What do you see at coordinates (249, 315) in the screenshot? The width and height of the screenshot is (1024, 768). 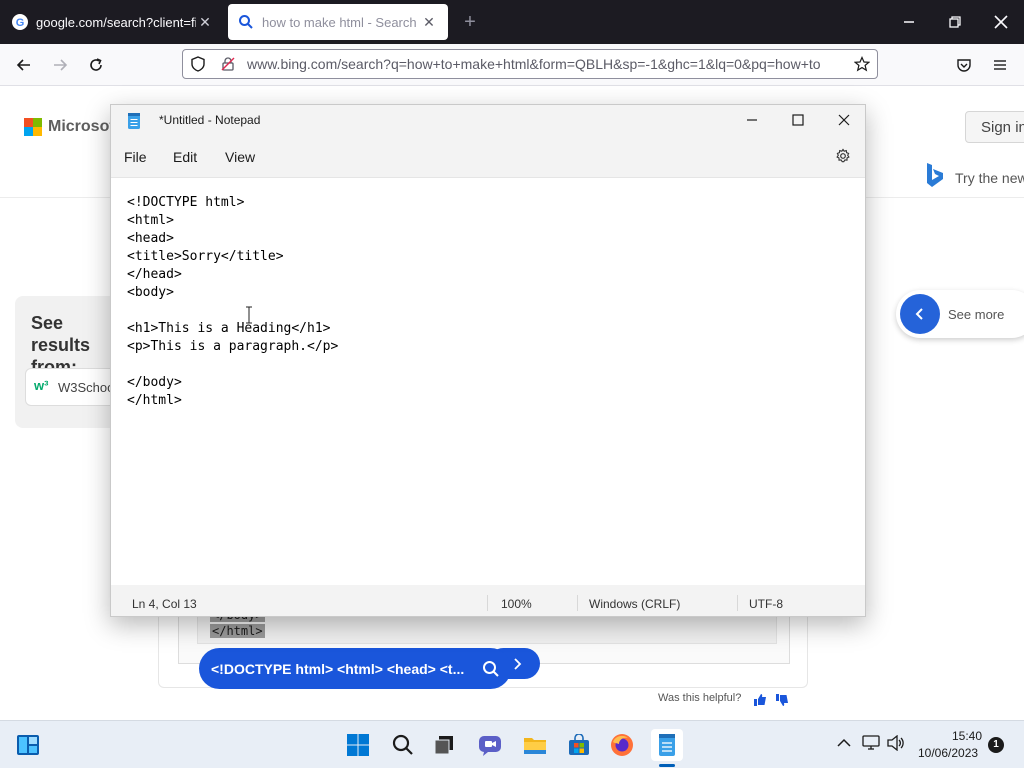 I see `text-cursor-icon` at bounding box center [249, 315].